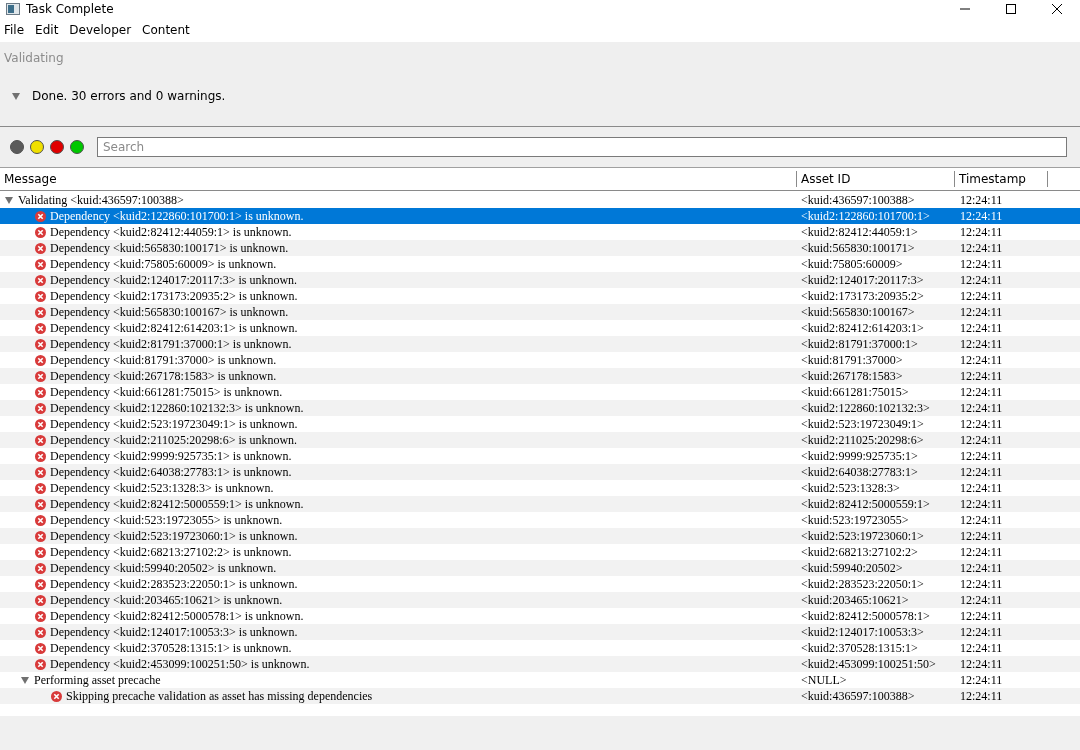 This screenshot has height=750, width=1080. Describe the element at coordinates (398, 179) in the screenshot. I see `column-header: Message` at that location.